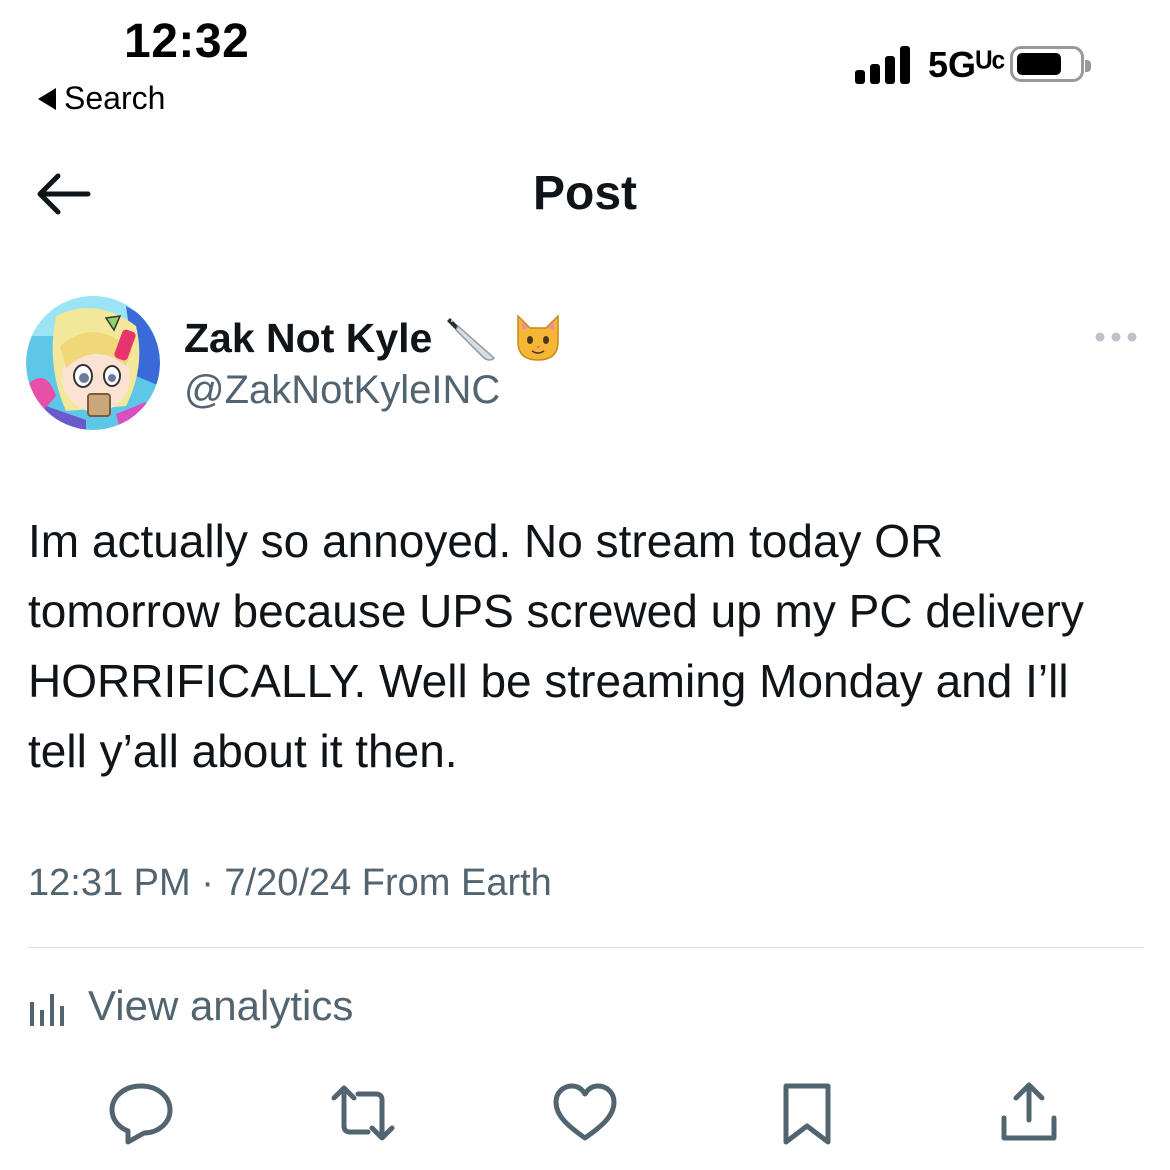  I want to click on back-to-search-link: Search, so click(101, 98).